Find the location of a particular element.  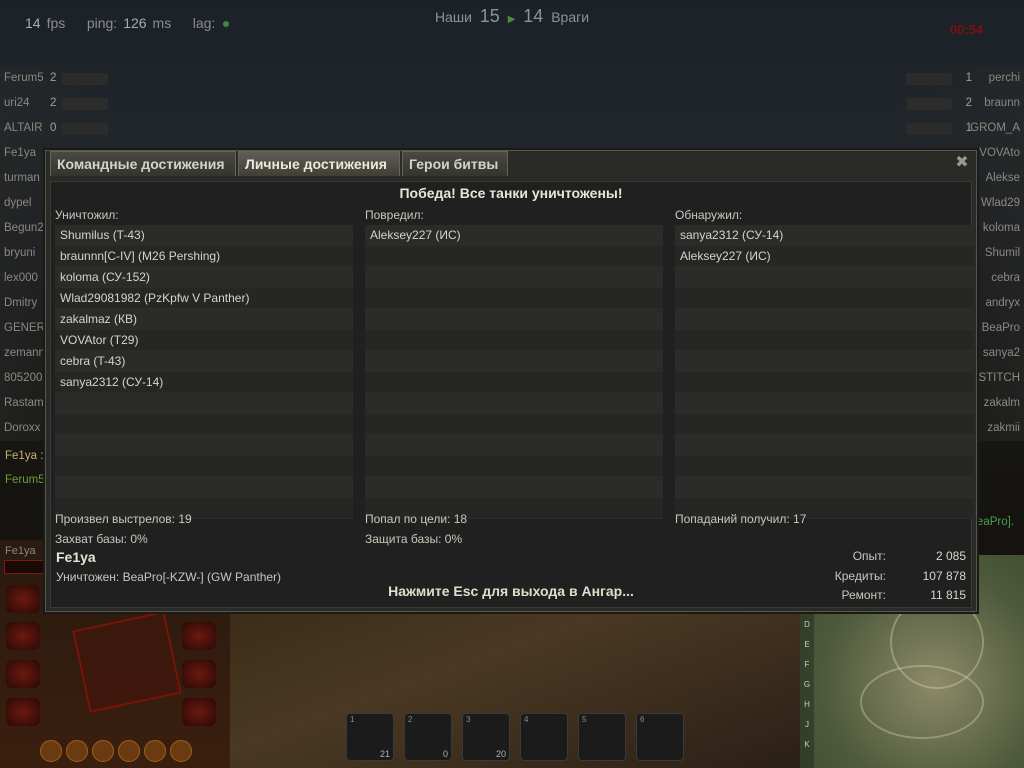

player-name: Shumil is located at coordinates (1002, 253).